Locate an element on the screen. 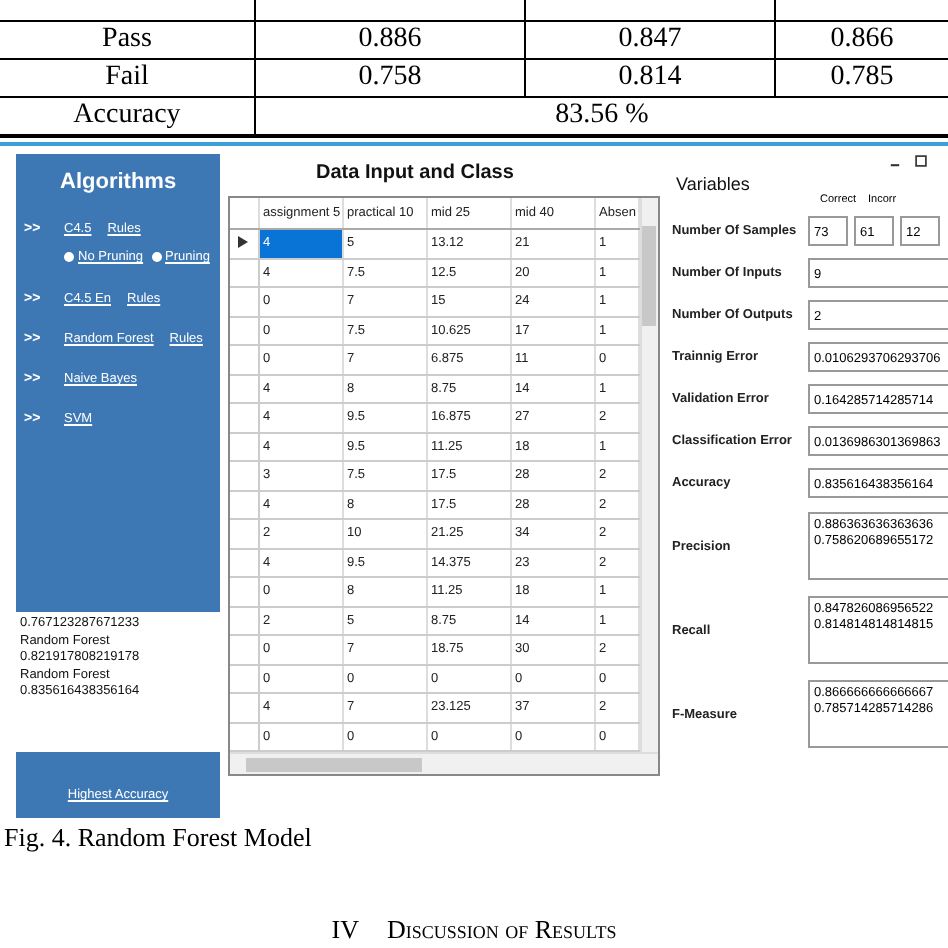 The height and width of the screenshot is (948, 948). group-title: Variables is located at coordinates (714, 184).